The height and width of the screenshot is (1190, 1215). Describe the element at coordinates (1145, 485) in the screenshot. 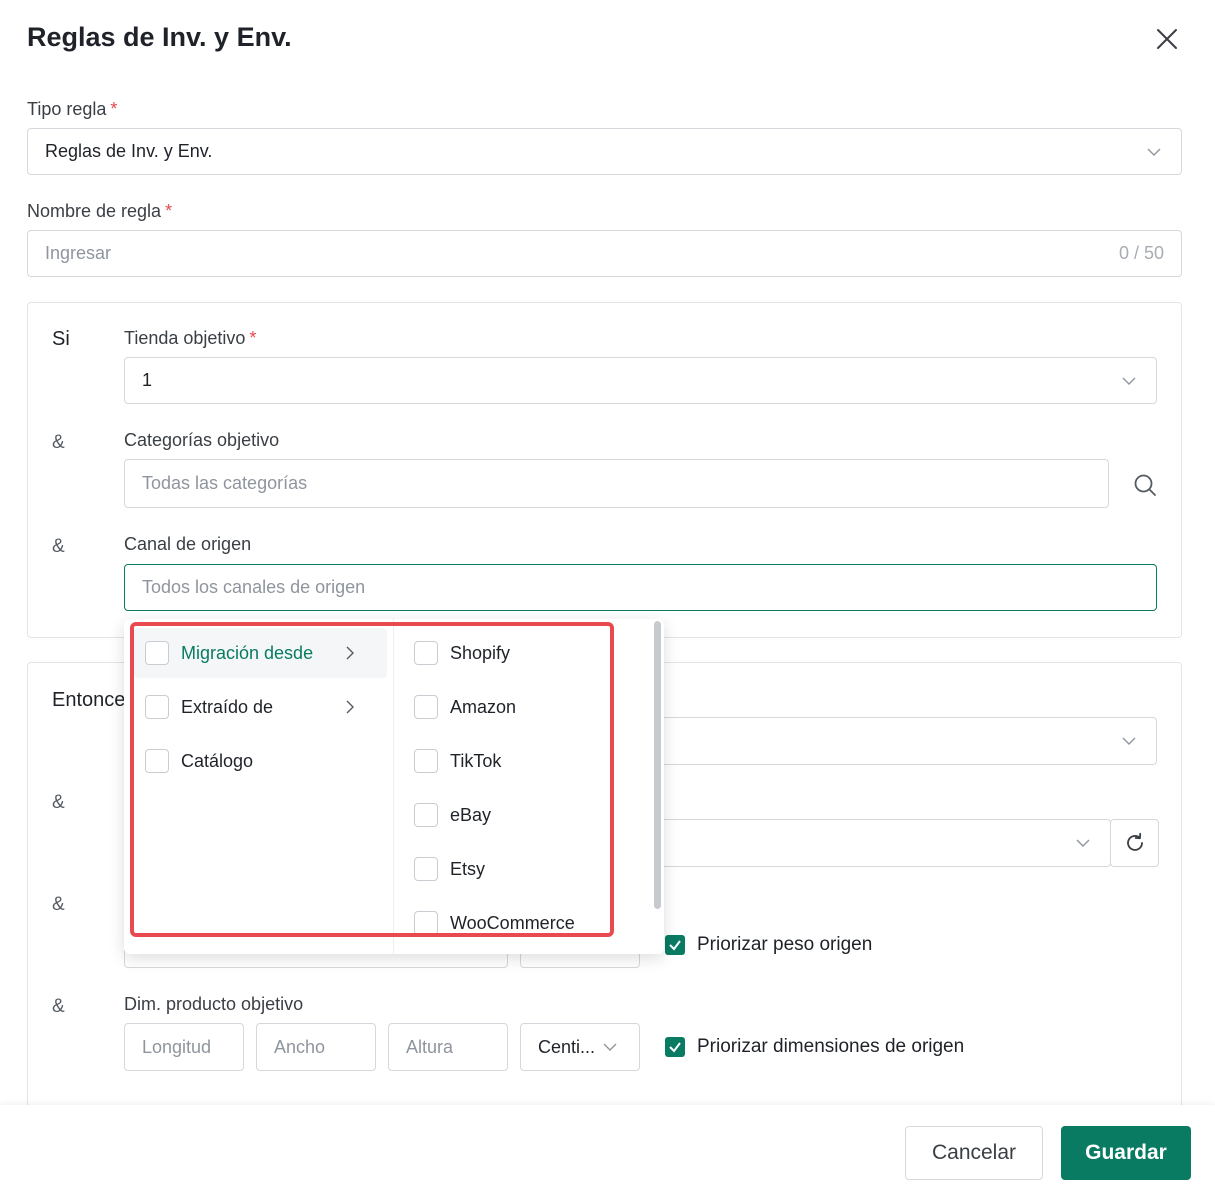

I see `search-icon` at that location.